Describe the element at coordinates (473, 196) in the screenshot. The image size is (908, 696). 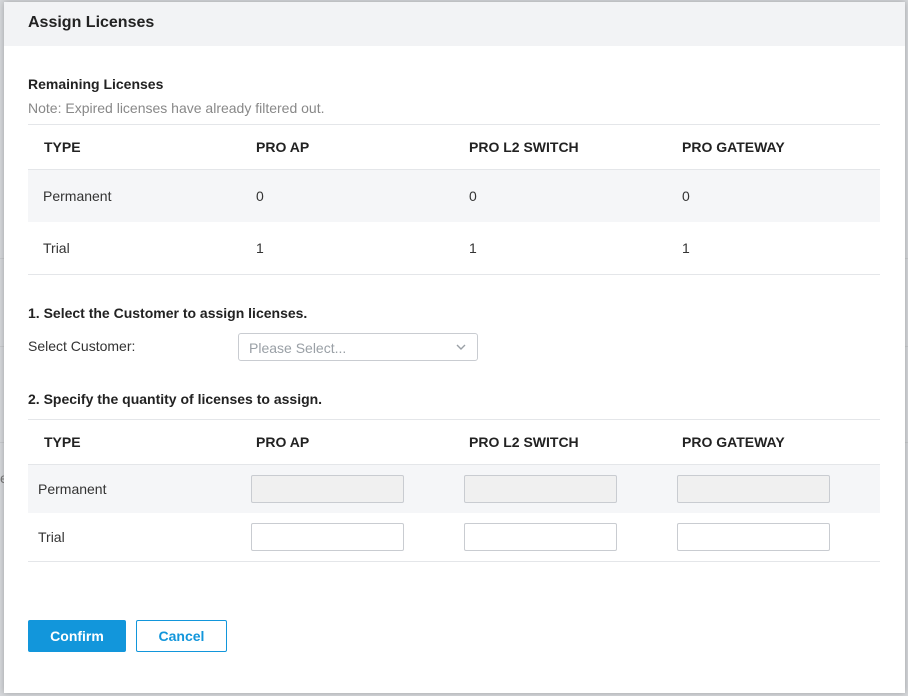
I see `row-pro-l2-switch: 0` at that location.